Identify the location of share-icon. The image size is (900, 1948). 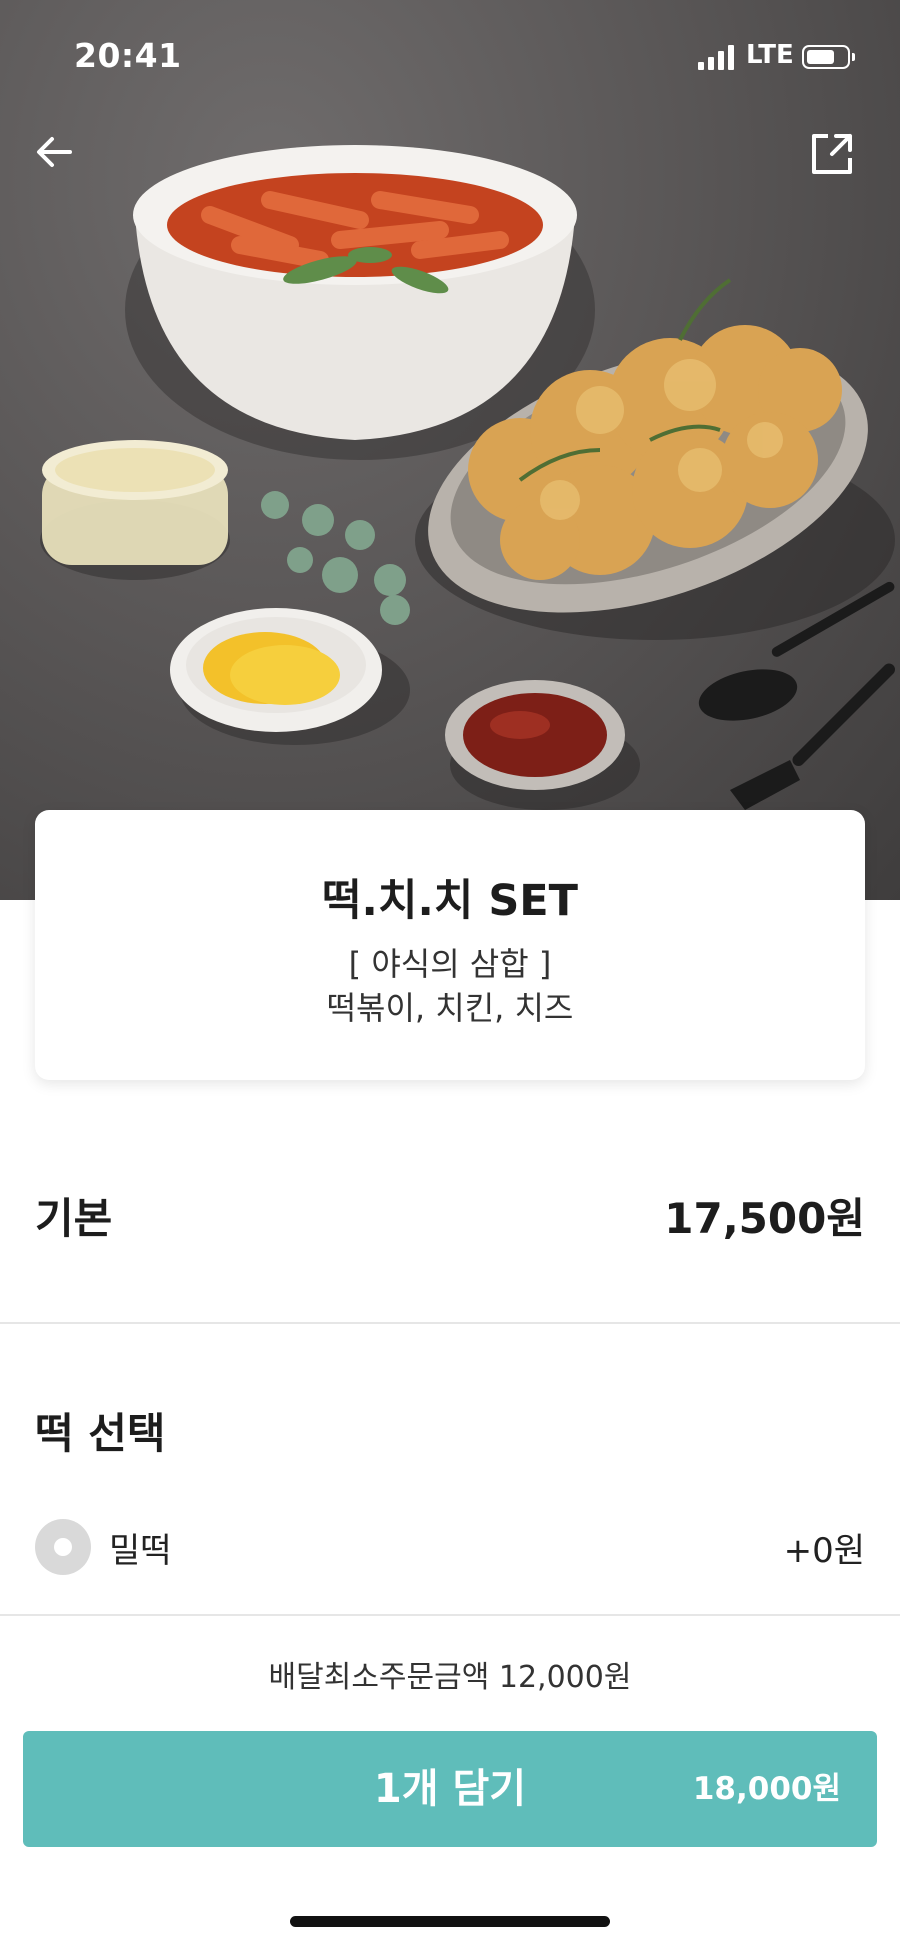
(832, 154).